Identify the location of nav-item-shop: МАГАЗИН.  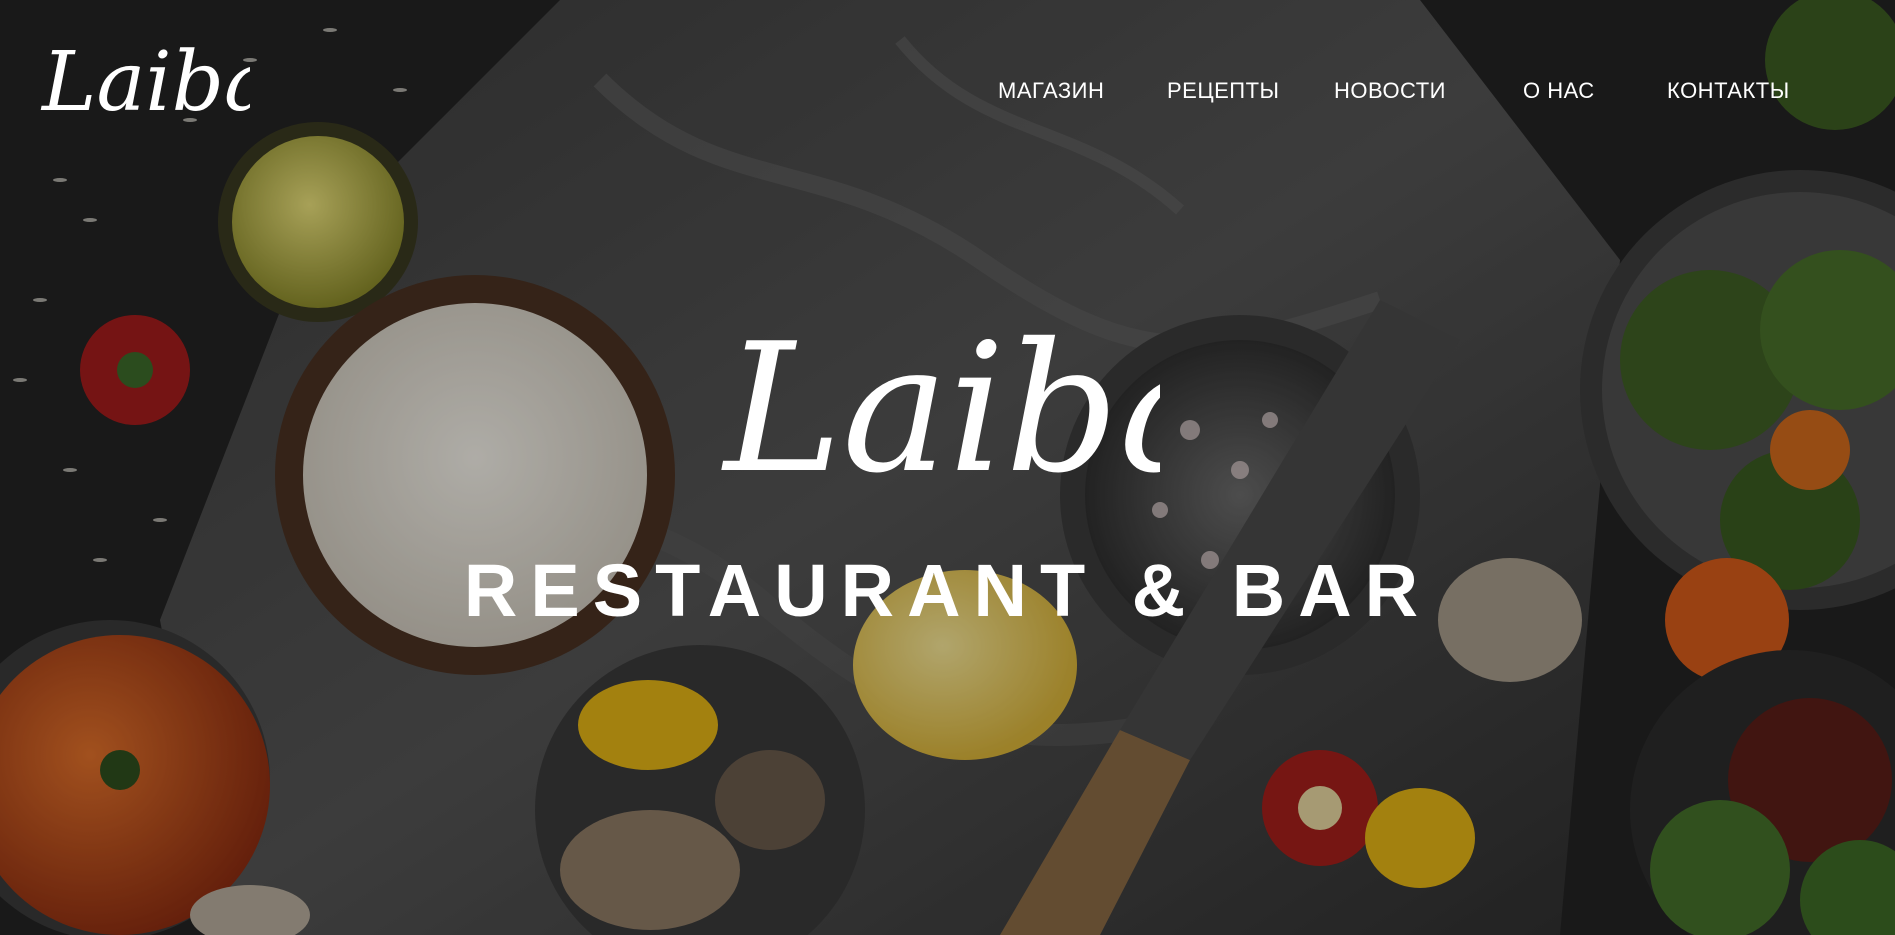
(1051, 91).